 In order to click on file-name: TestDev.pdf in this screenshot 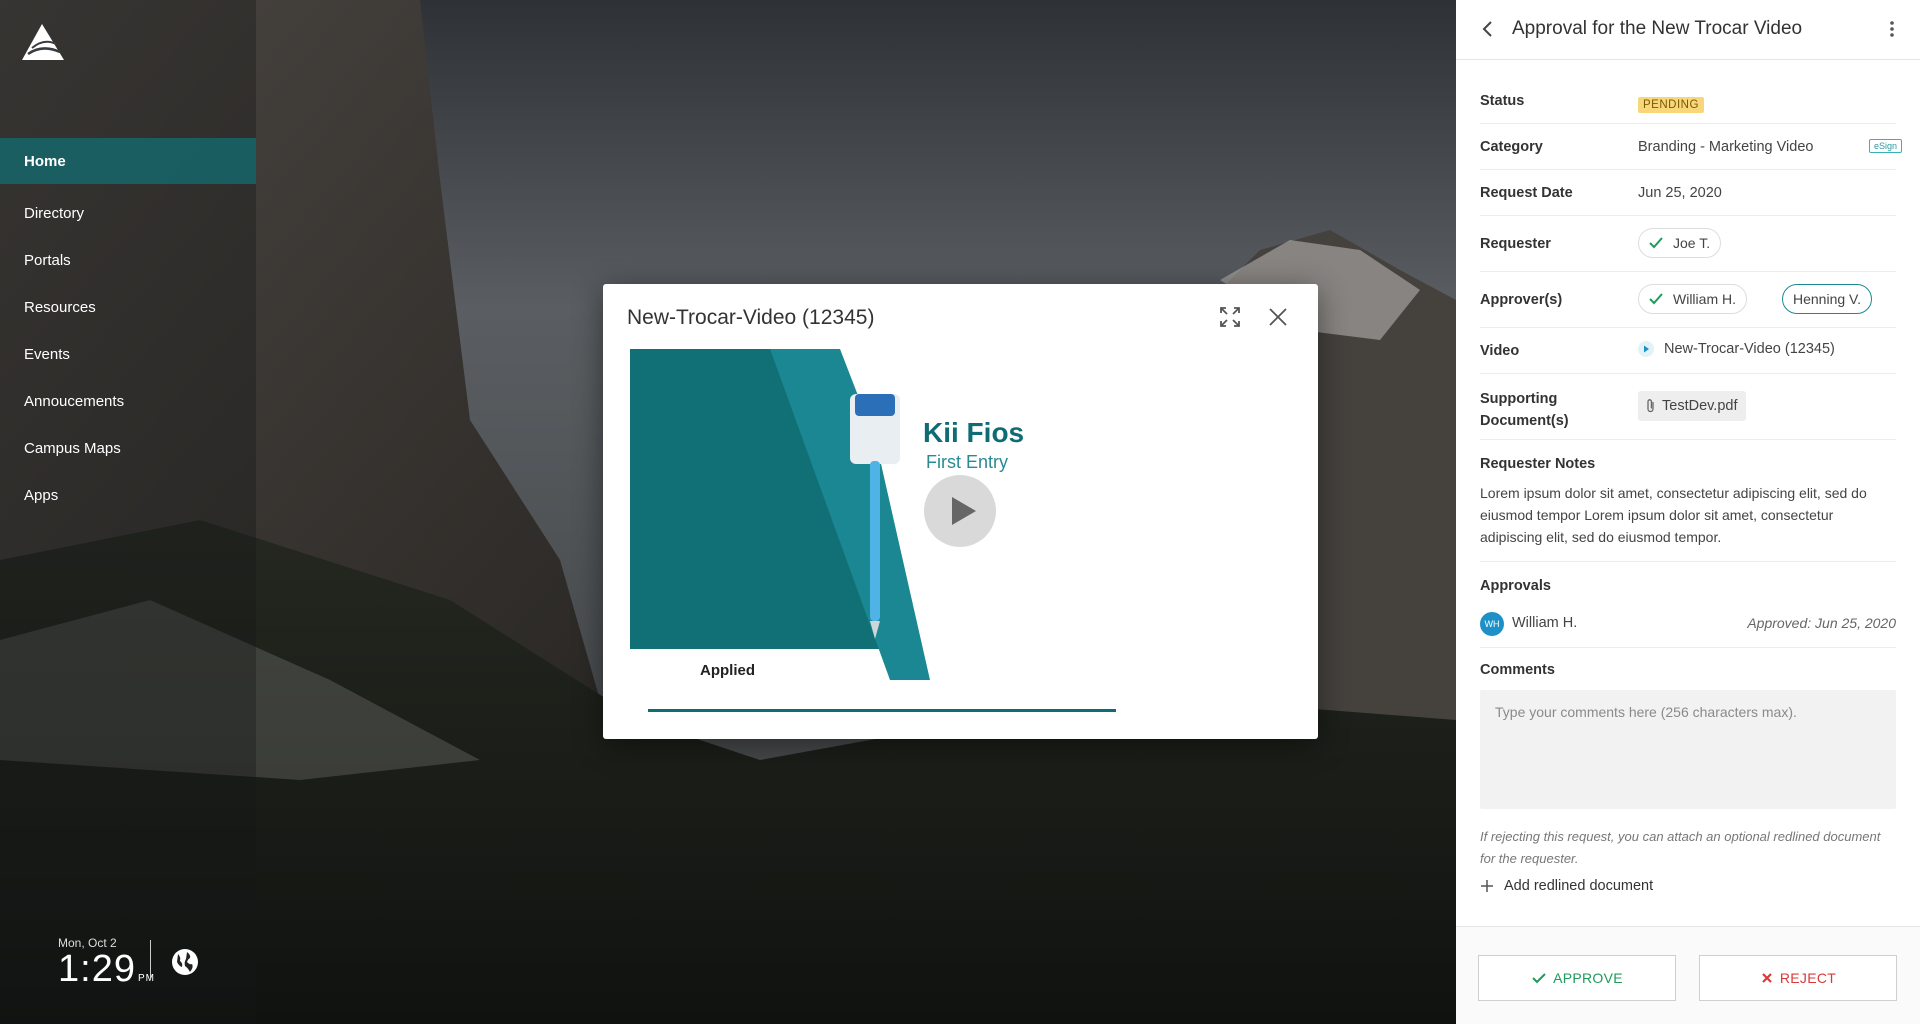, I will do `click(1700, 406)`.